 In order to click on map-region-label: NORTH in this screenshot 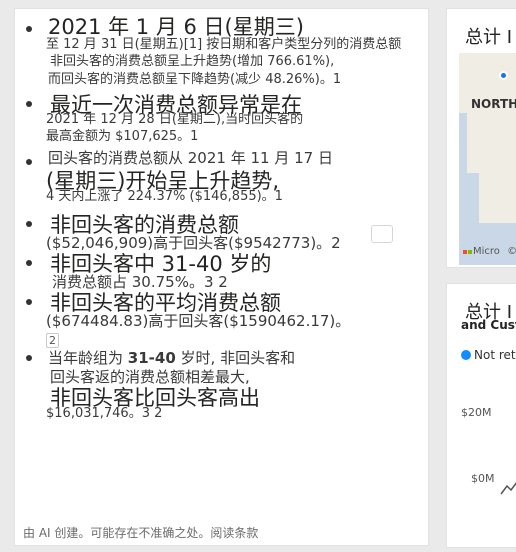, I will do `click(493, 104)`.